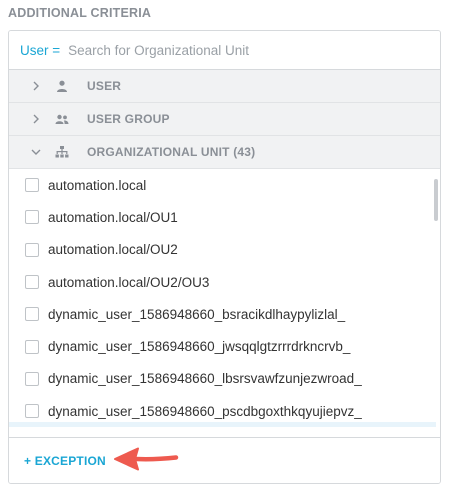 The width and height of the screenshot is (452, 492). What do you see at coordinates (224, 460) in the screenshot?
I see `panel-footer: + EXCEPTION` at bounding box center [224, 460].